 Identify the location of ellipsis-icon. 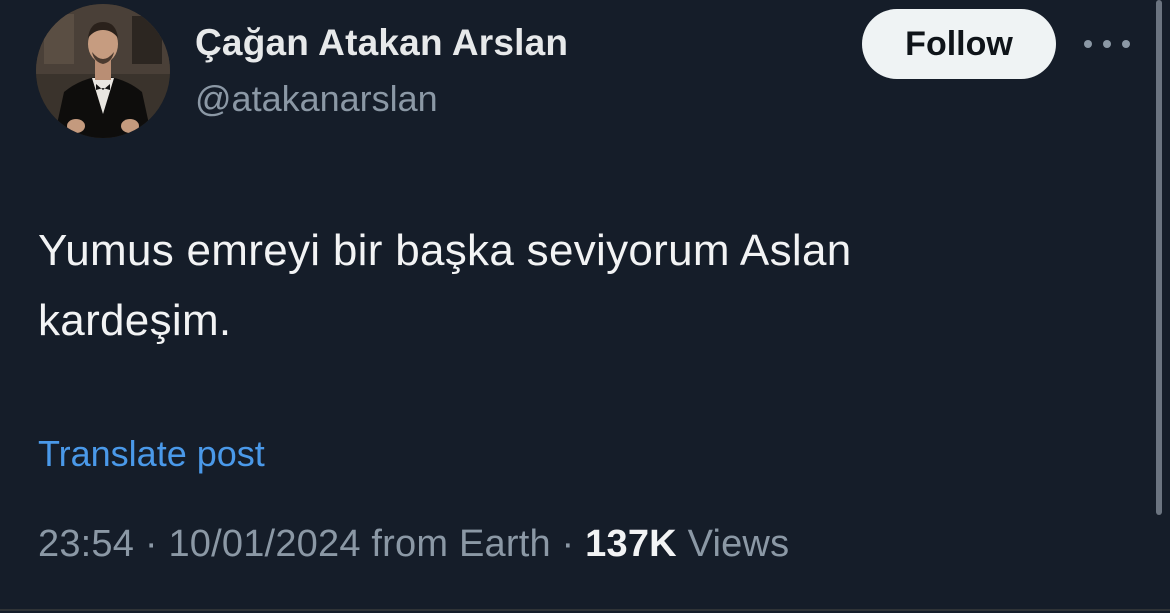
(1107, 44).